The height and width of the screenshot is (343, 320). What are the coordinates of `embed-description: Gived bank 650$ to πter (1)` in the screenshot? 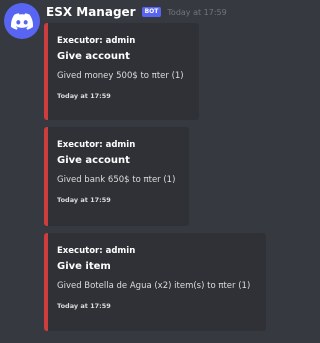 It's located at (116, 180).